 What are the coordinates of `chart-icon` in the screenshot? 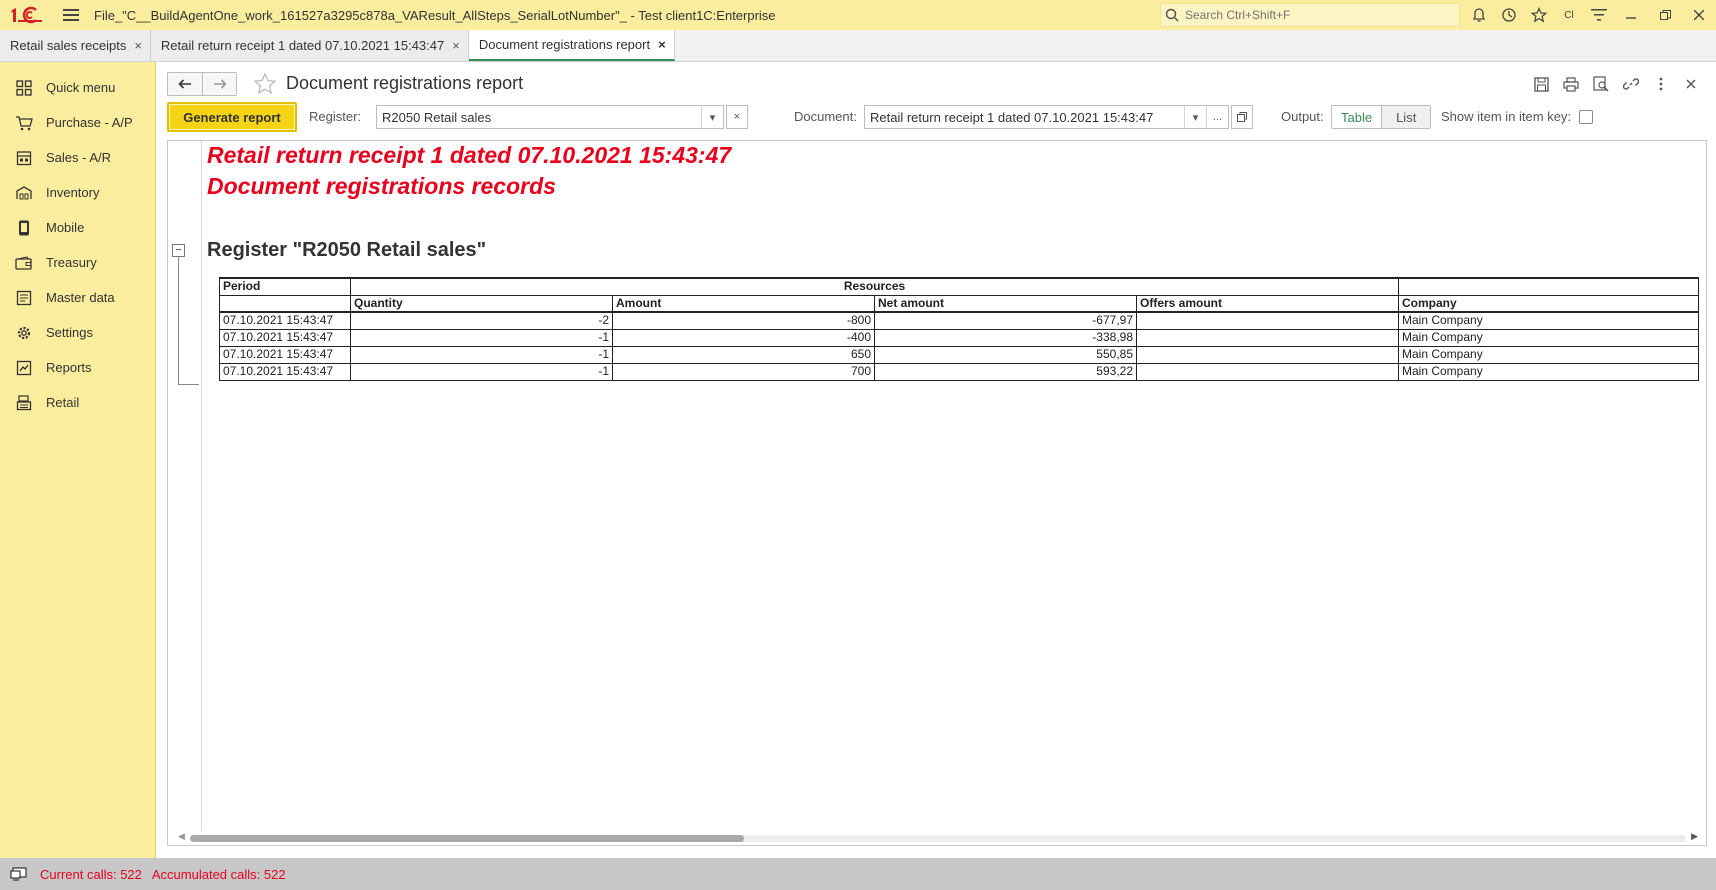 It's located at (24, 368).